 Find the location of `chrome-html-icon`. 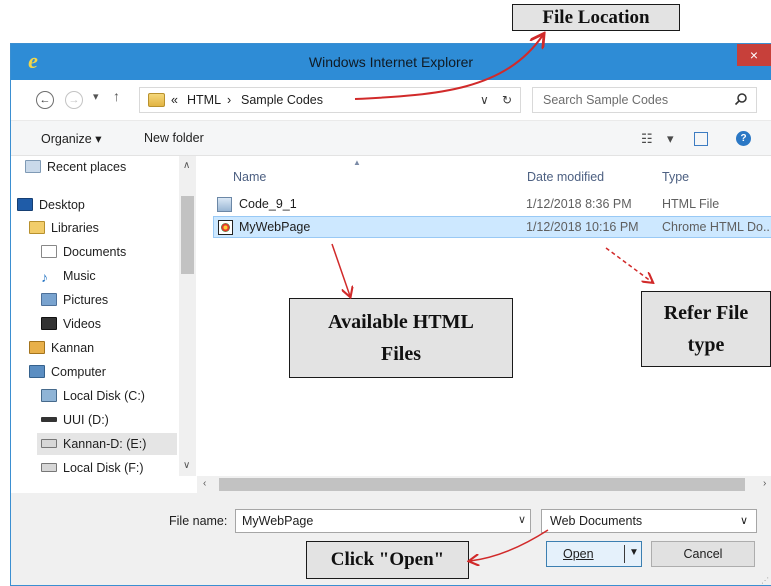

chrome-html-icon is located at coordinates (225, 227).